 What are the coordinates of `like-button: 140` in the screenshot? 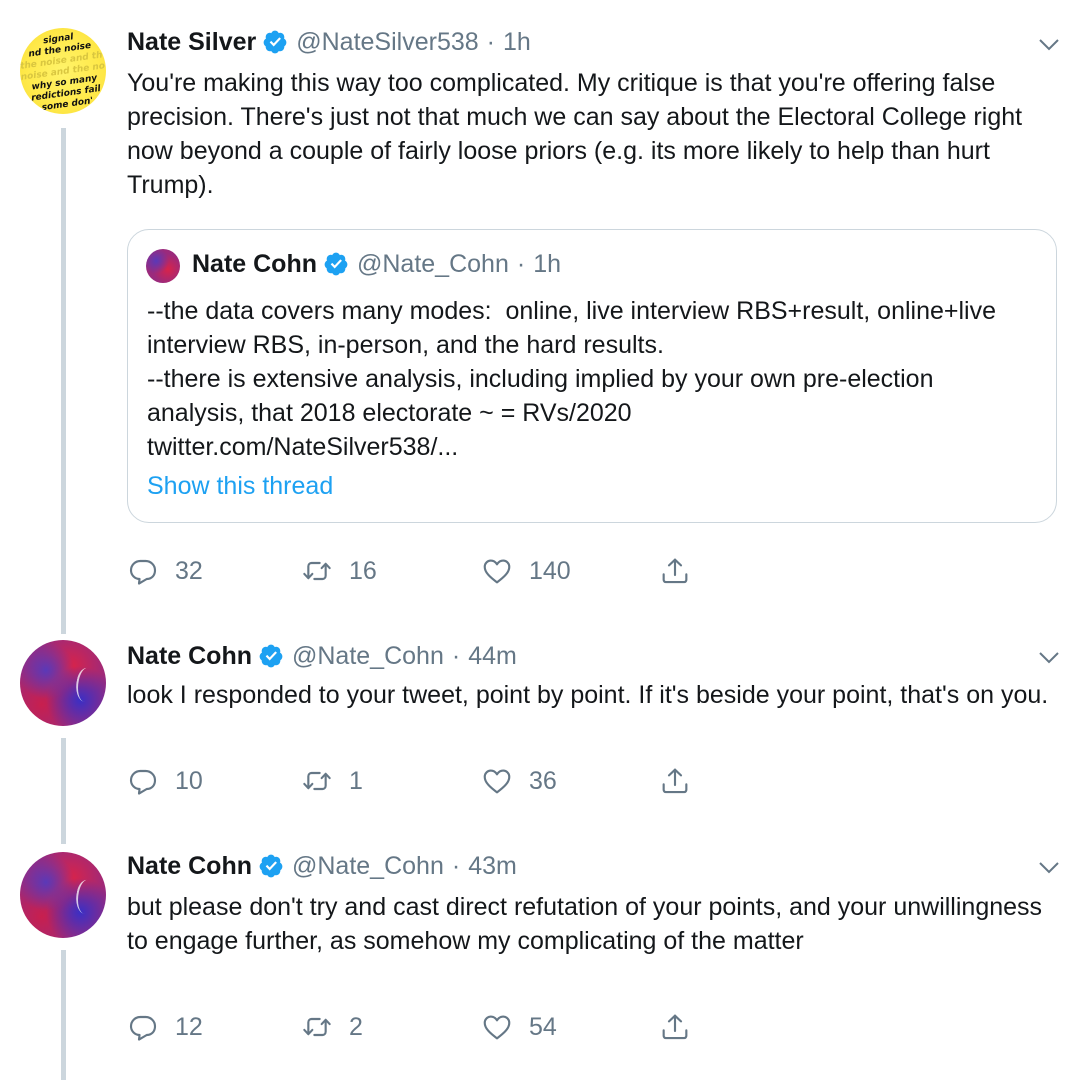 It's located at (526, 571).